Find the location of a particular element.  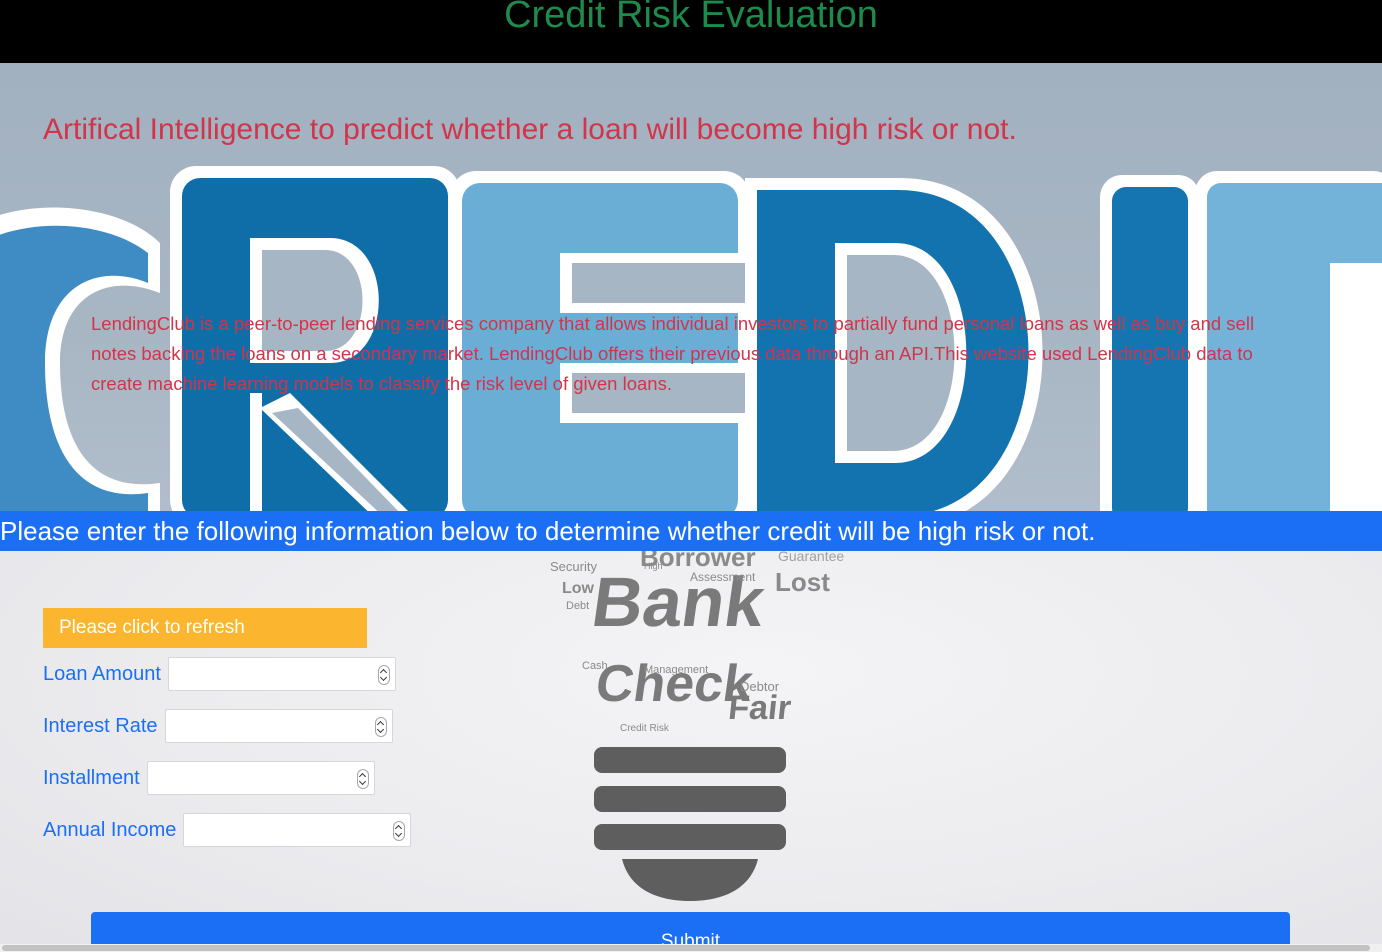

bulb-word: Cash is located at coordinates (595, 666).